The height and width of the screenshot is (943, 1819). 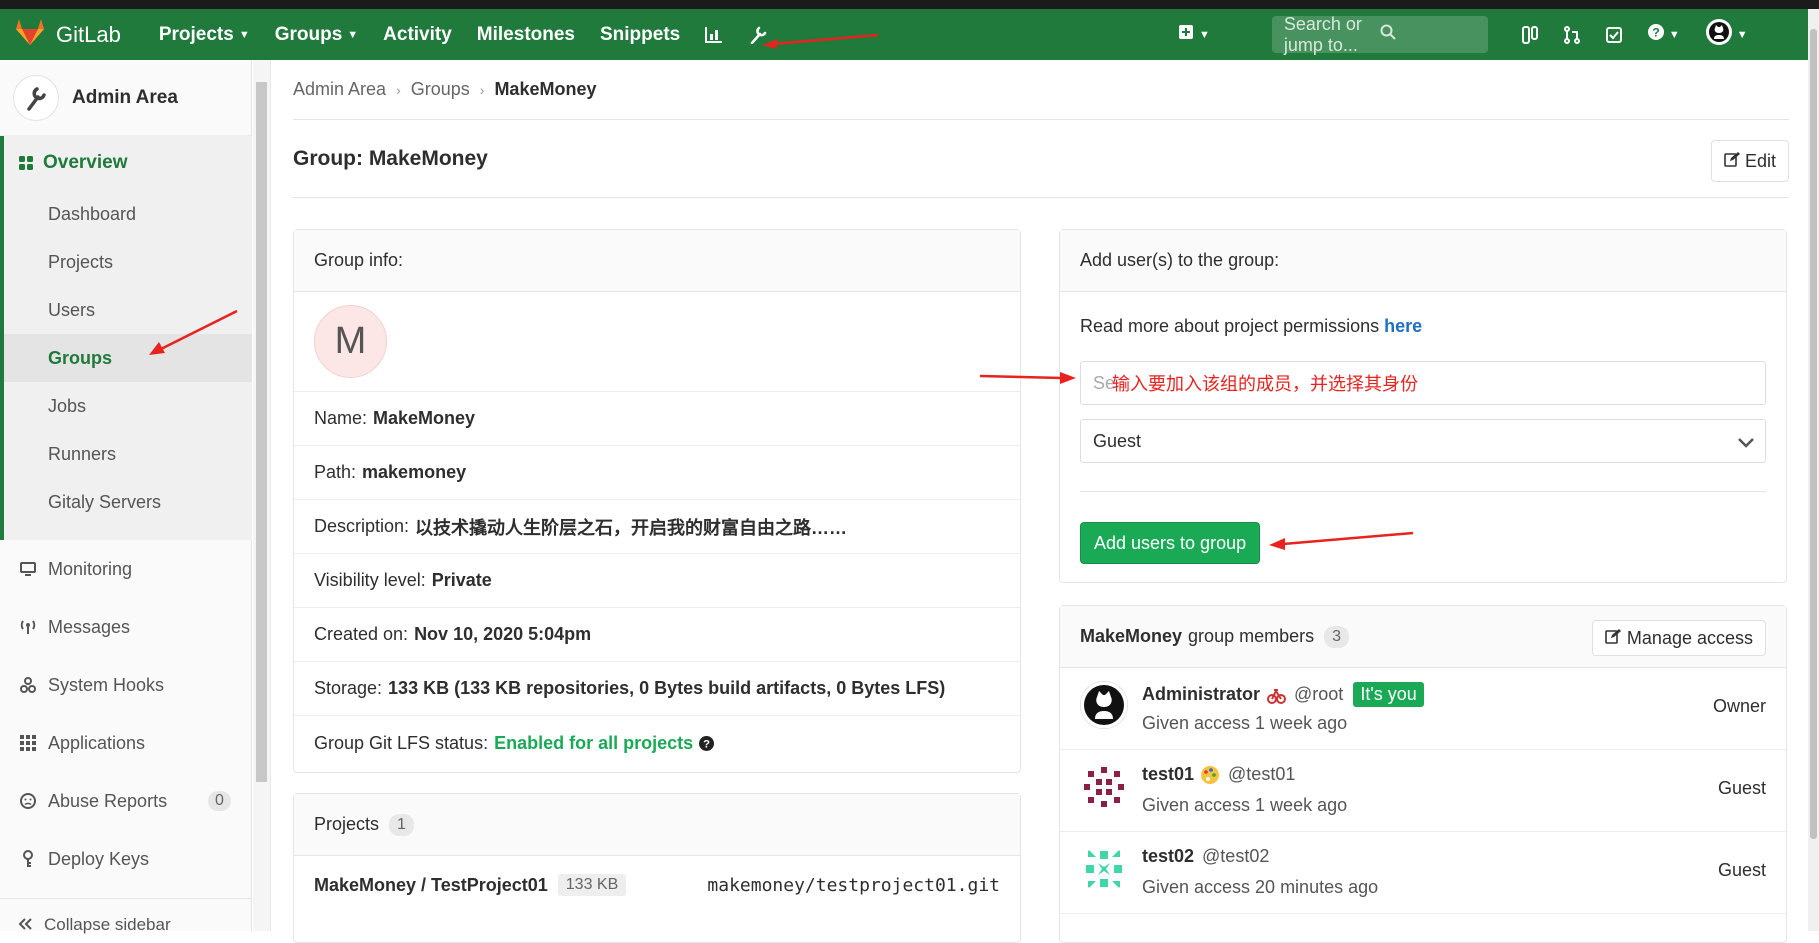 What do you see at coordinates (1265, 384) in the screenshot?
I see `annotation-note: 输入要加入该组的成员，并选择其身份` at bounding box center [1265, 384].